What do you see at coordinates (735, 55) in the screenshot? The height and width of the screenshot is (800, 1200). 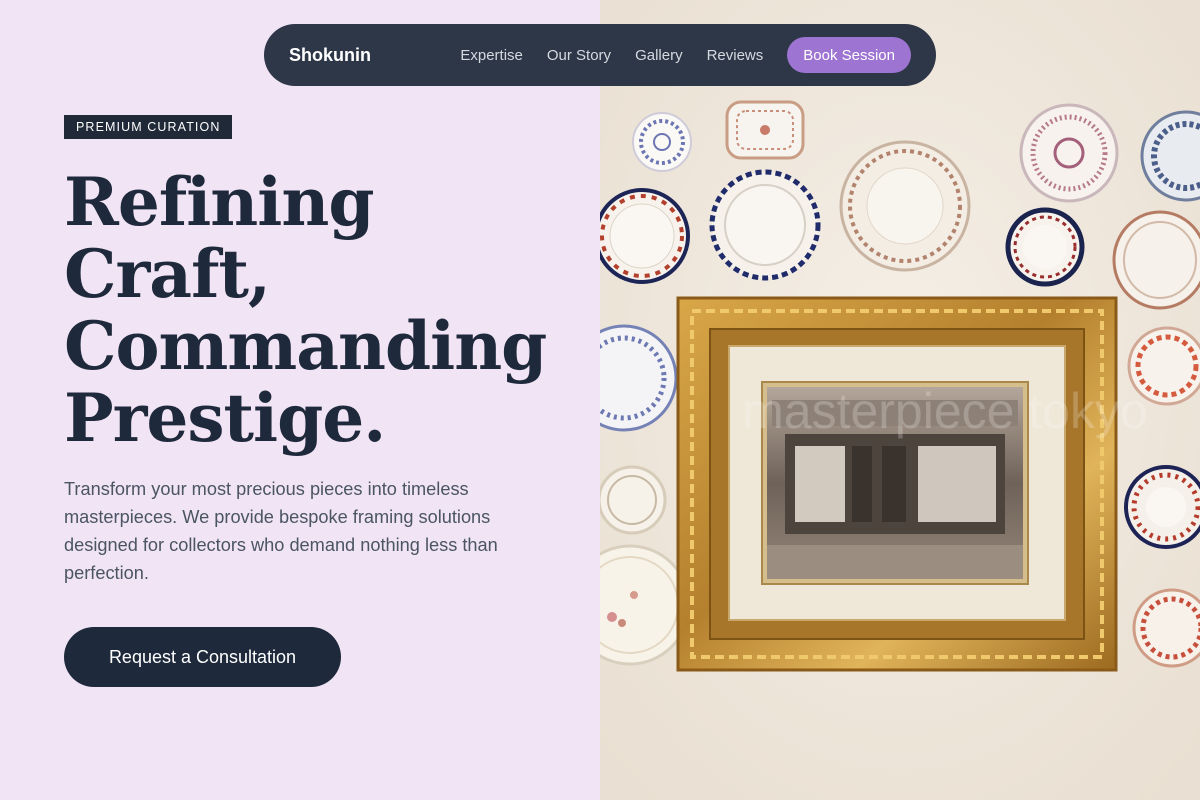 I see `nav-link-reviews: Reviews` at bounding box center [735, 55].